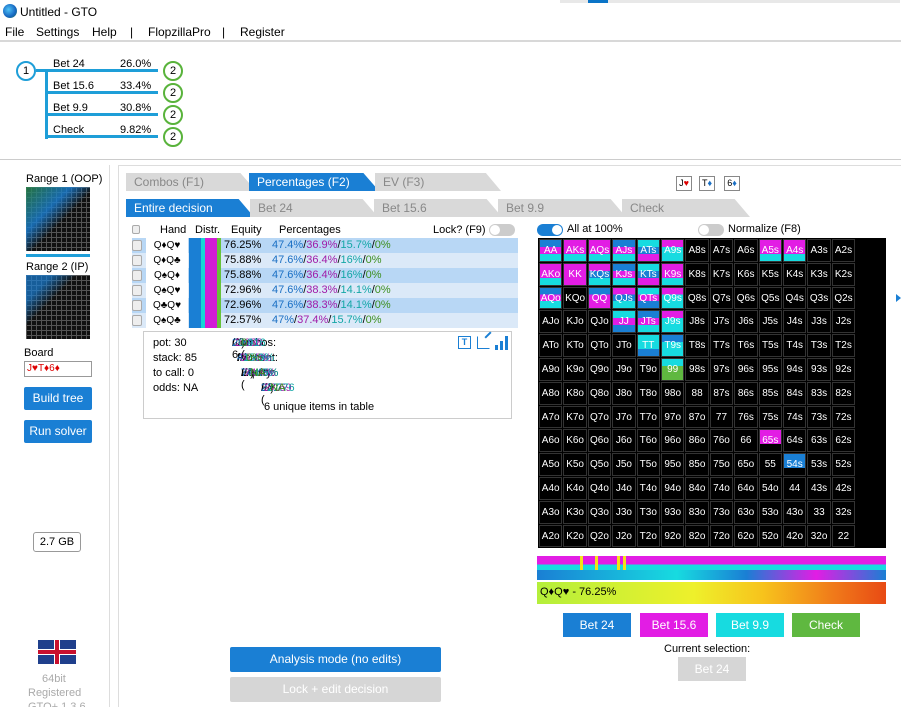 The image size is (901, 707). What do you see at coordinates (599, 345) in the screenshot?
I see `matrix-cell-QTo: QTo` at bounding box center [599, 345].